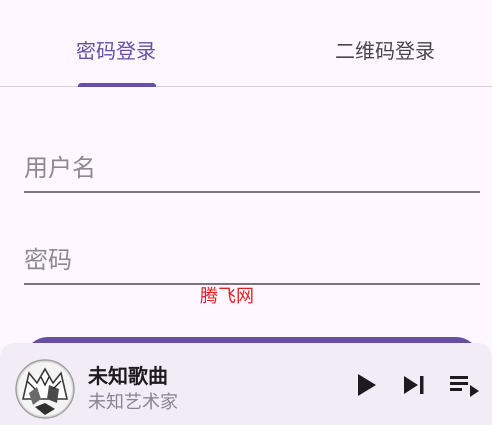 Image resolution: width=492 pixels, height=425 pixels. I want to click on username-field, so click(252, 170).